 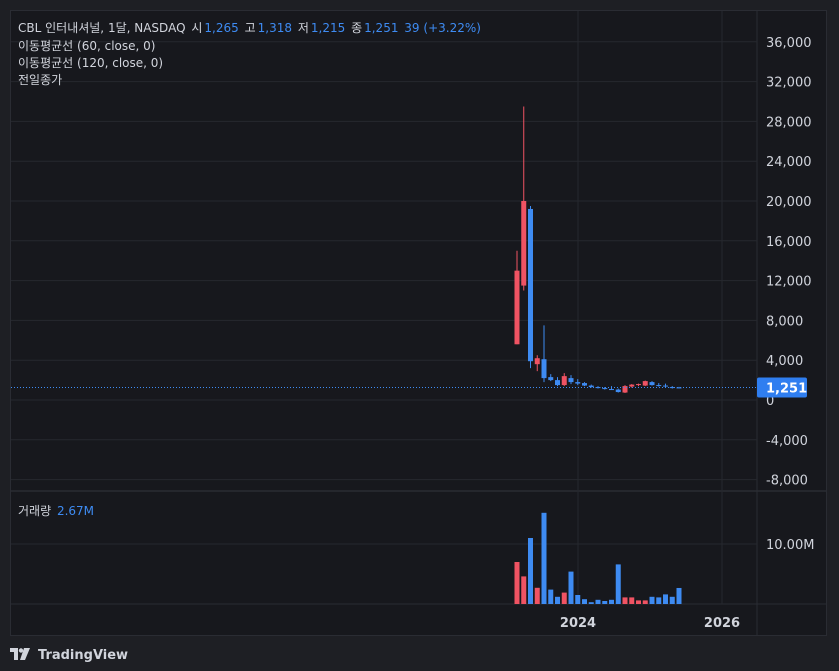 What do you see at coordinates (787, 481) in the screenshot?
I see `price-tick-label: -8,000` at bounding box center [787, 481].